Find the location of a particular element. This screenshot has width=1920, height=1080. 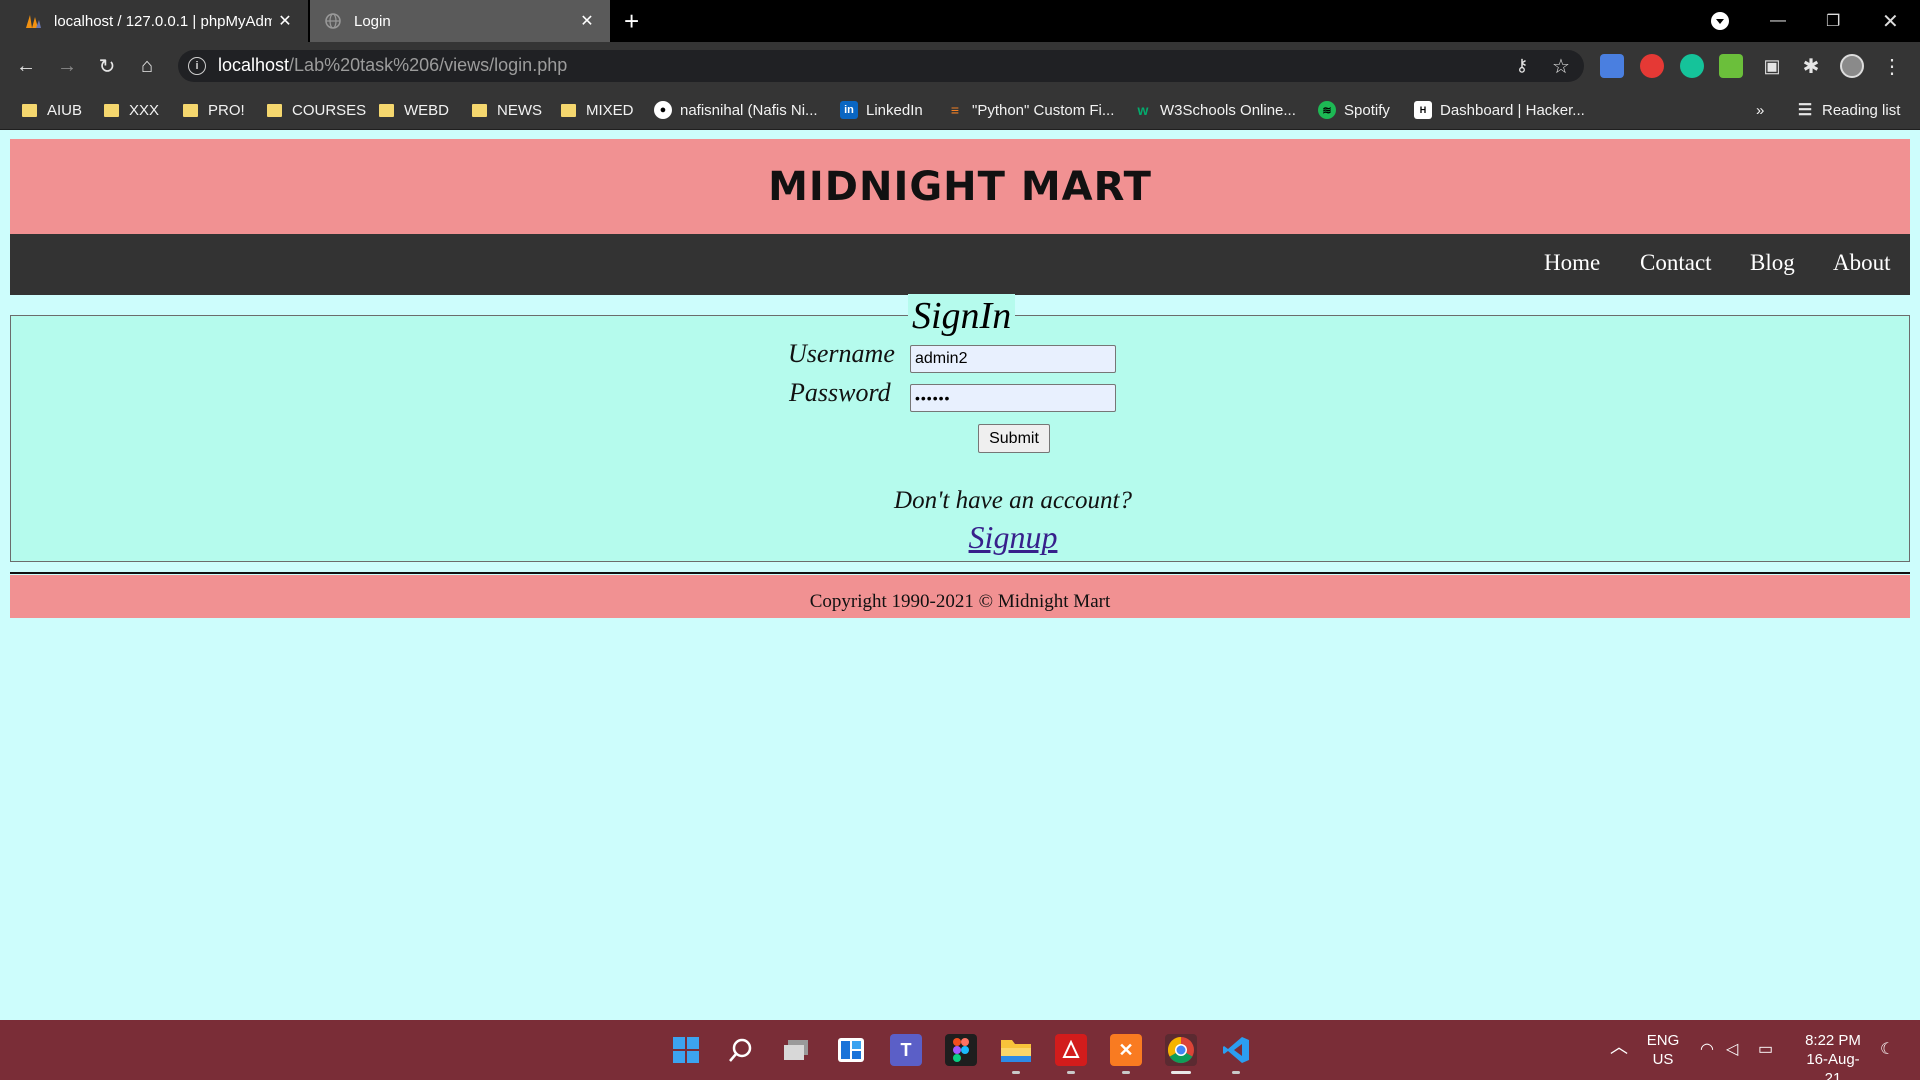

close-window-icon: ✕ is located at coordinates (1890, 21).